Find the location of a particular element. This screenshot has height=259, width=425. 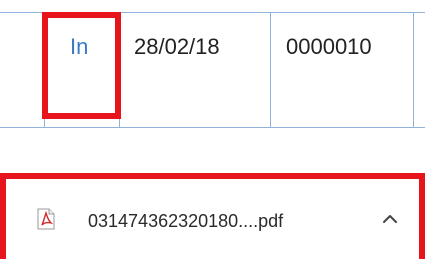

chevron-up-icon is located at coordinates (390, 219).